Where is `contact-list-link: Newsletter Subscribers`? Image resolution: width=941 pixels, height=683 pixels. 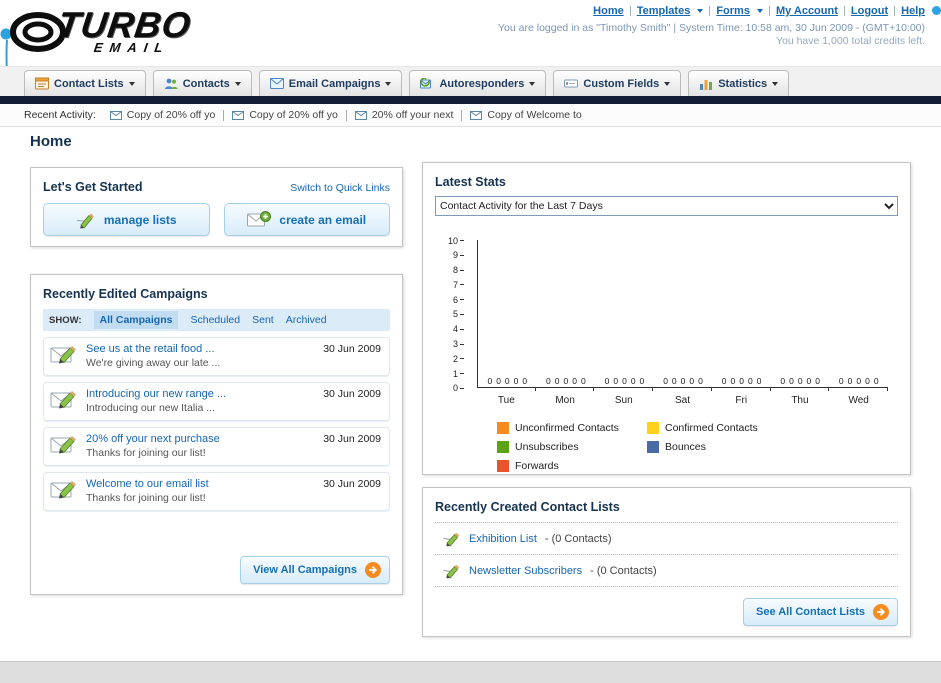 contact-list-link: Newsletter Subscribers is located at coordinates (525, 571).